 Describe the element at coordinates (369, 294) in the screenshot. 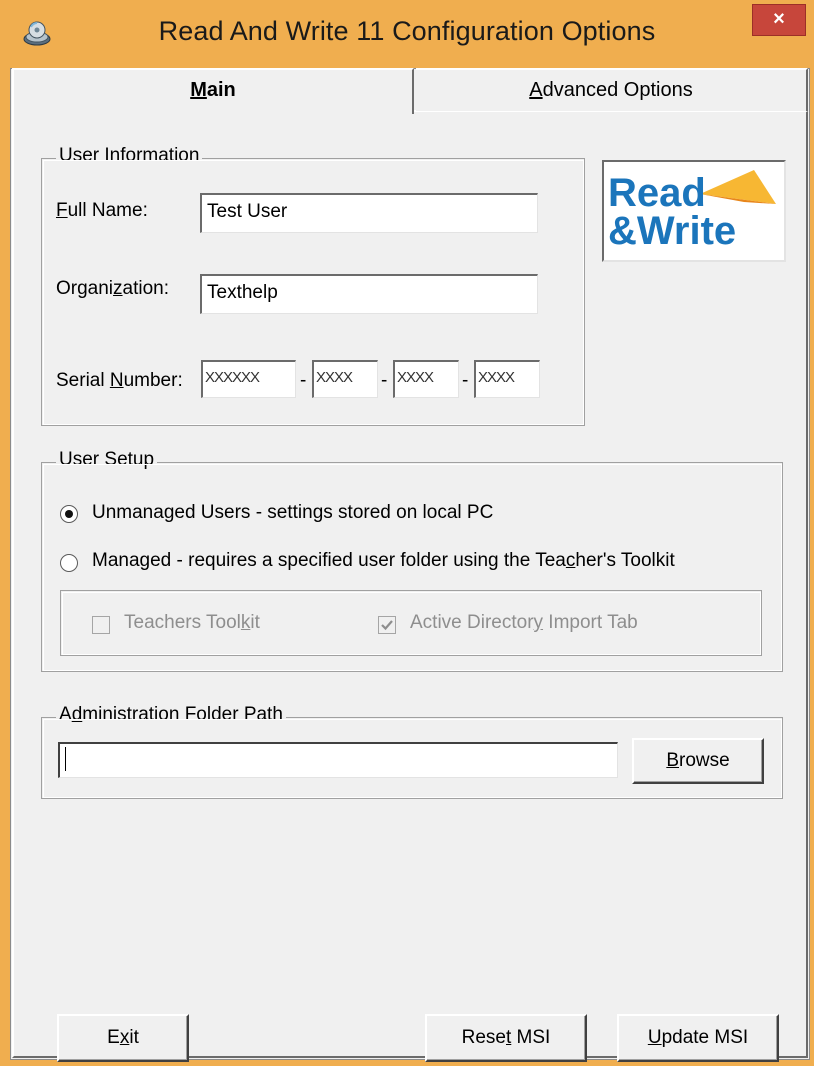

I see `organization-field: Texthelp` at that location.